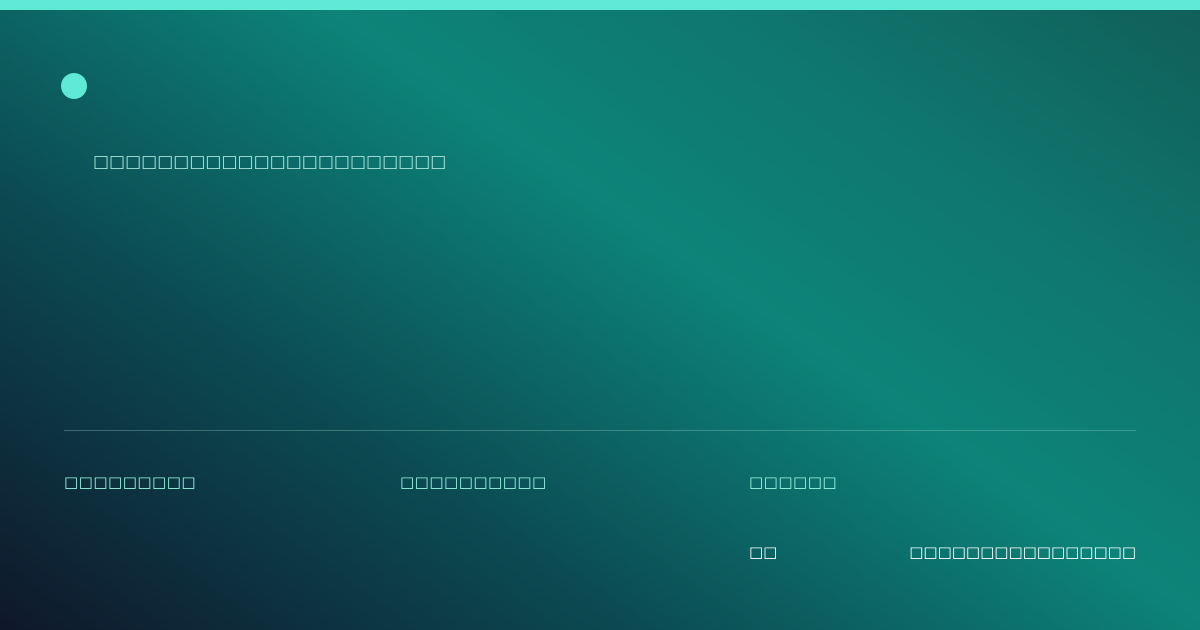  What do you see at coordinates (270, 162) in the screenshot?
I see `tagline: □□□□□□□□□□□□□□□□□□□□□□` at bounding box center [270, 162].